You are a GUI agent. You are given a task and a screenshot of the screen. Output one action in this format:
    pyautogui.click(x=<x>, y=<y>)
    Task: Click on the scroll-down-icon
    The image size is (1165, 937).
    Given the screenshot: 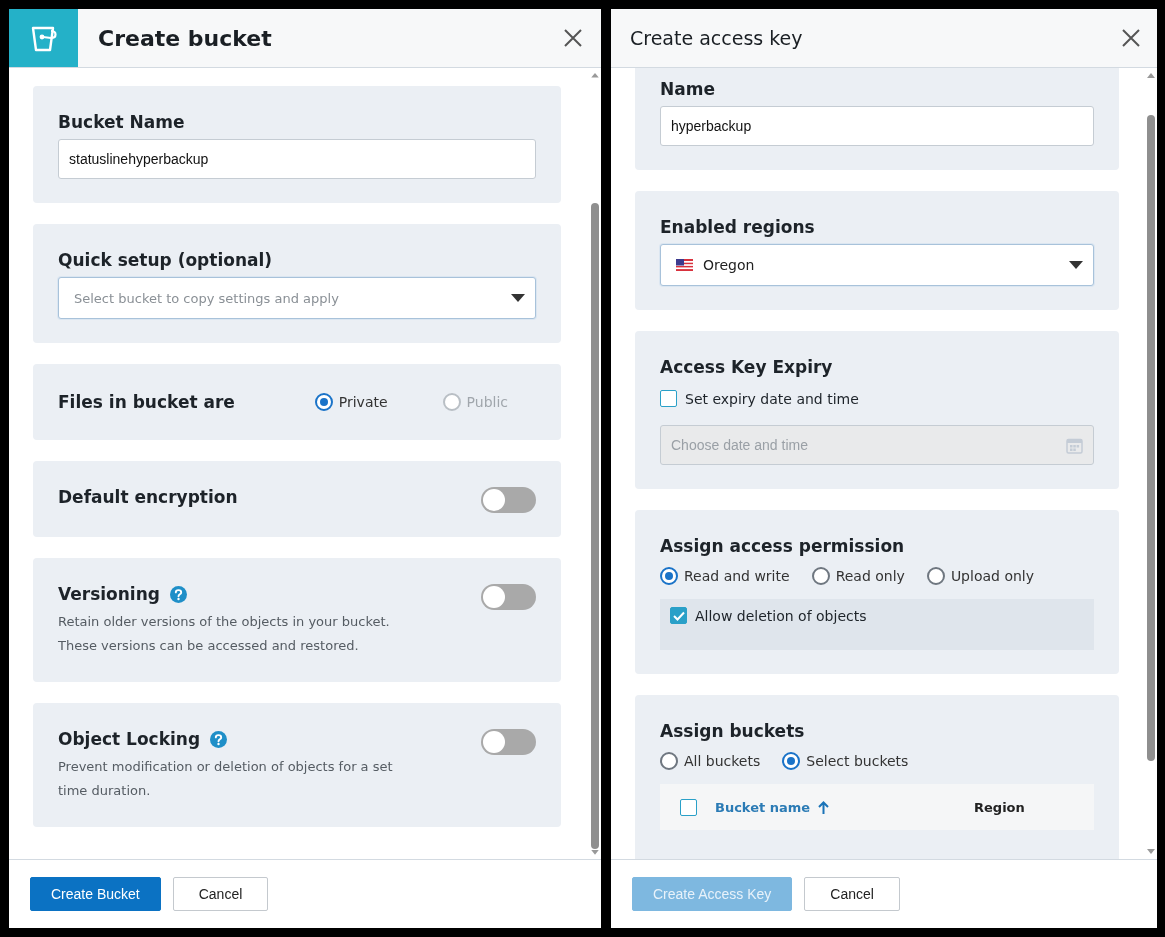 What is the action you would take?
    pyautogui.click(x=1151, y=852)
    